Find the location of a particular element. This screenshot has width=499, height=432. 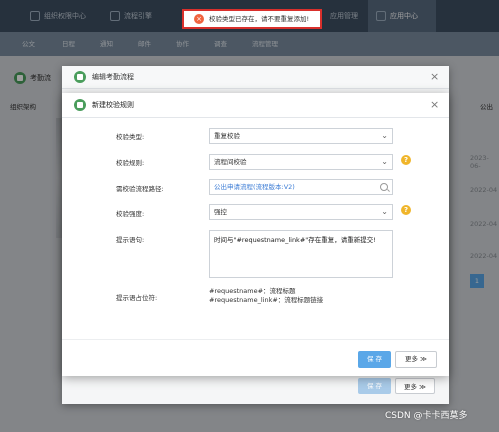

search-icon is located at coordinates (384, 187).